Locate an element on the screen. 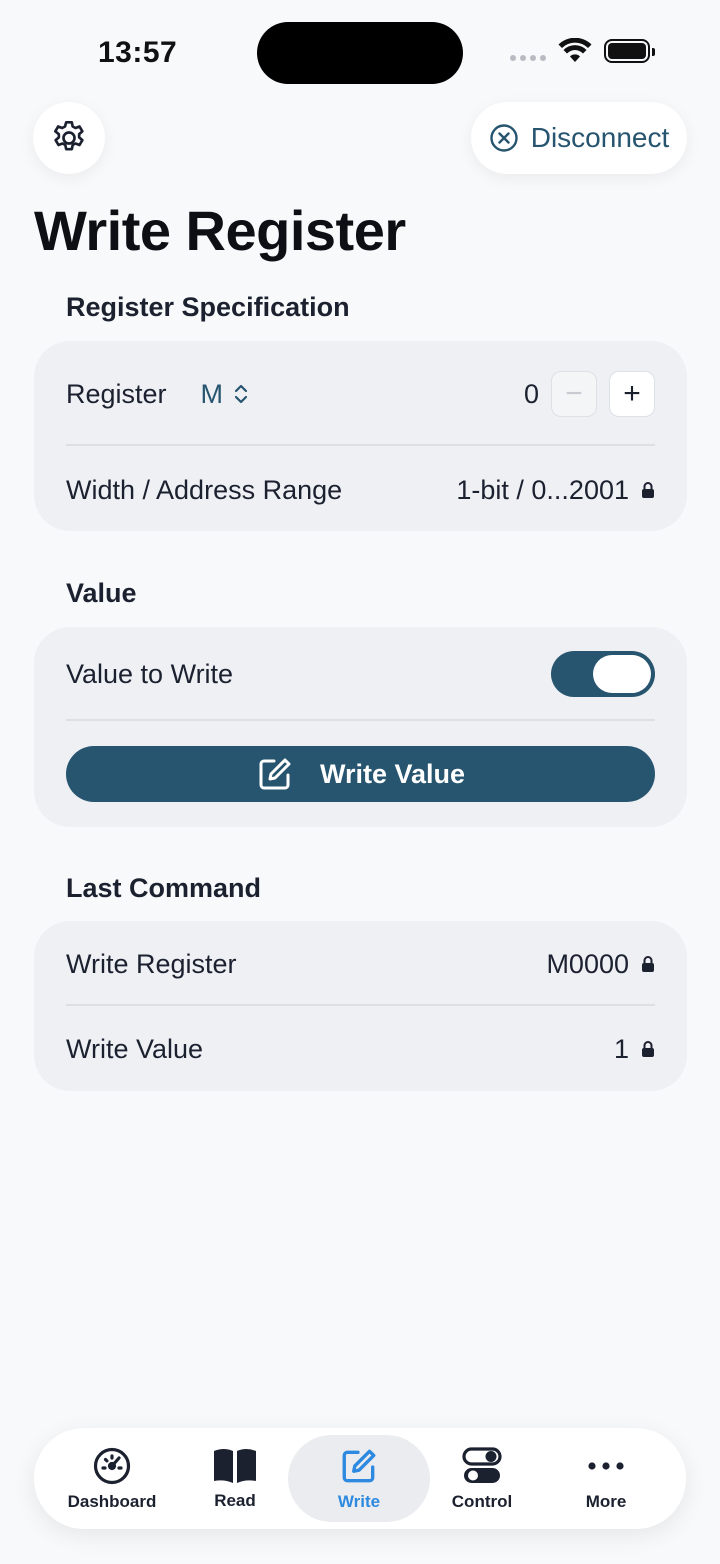 The image size is (720, 1564). increment-button: + is located at coordinates (632, 394).